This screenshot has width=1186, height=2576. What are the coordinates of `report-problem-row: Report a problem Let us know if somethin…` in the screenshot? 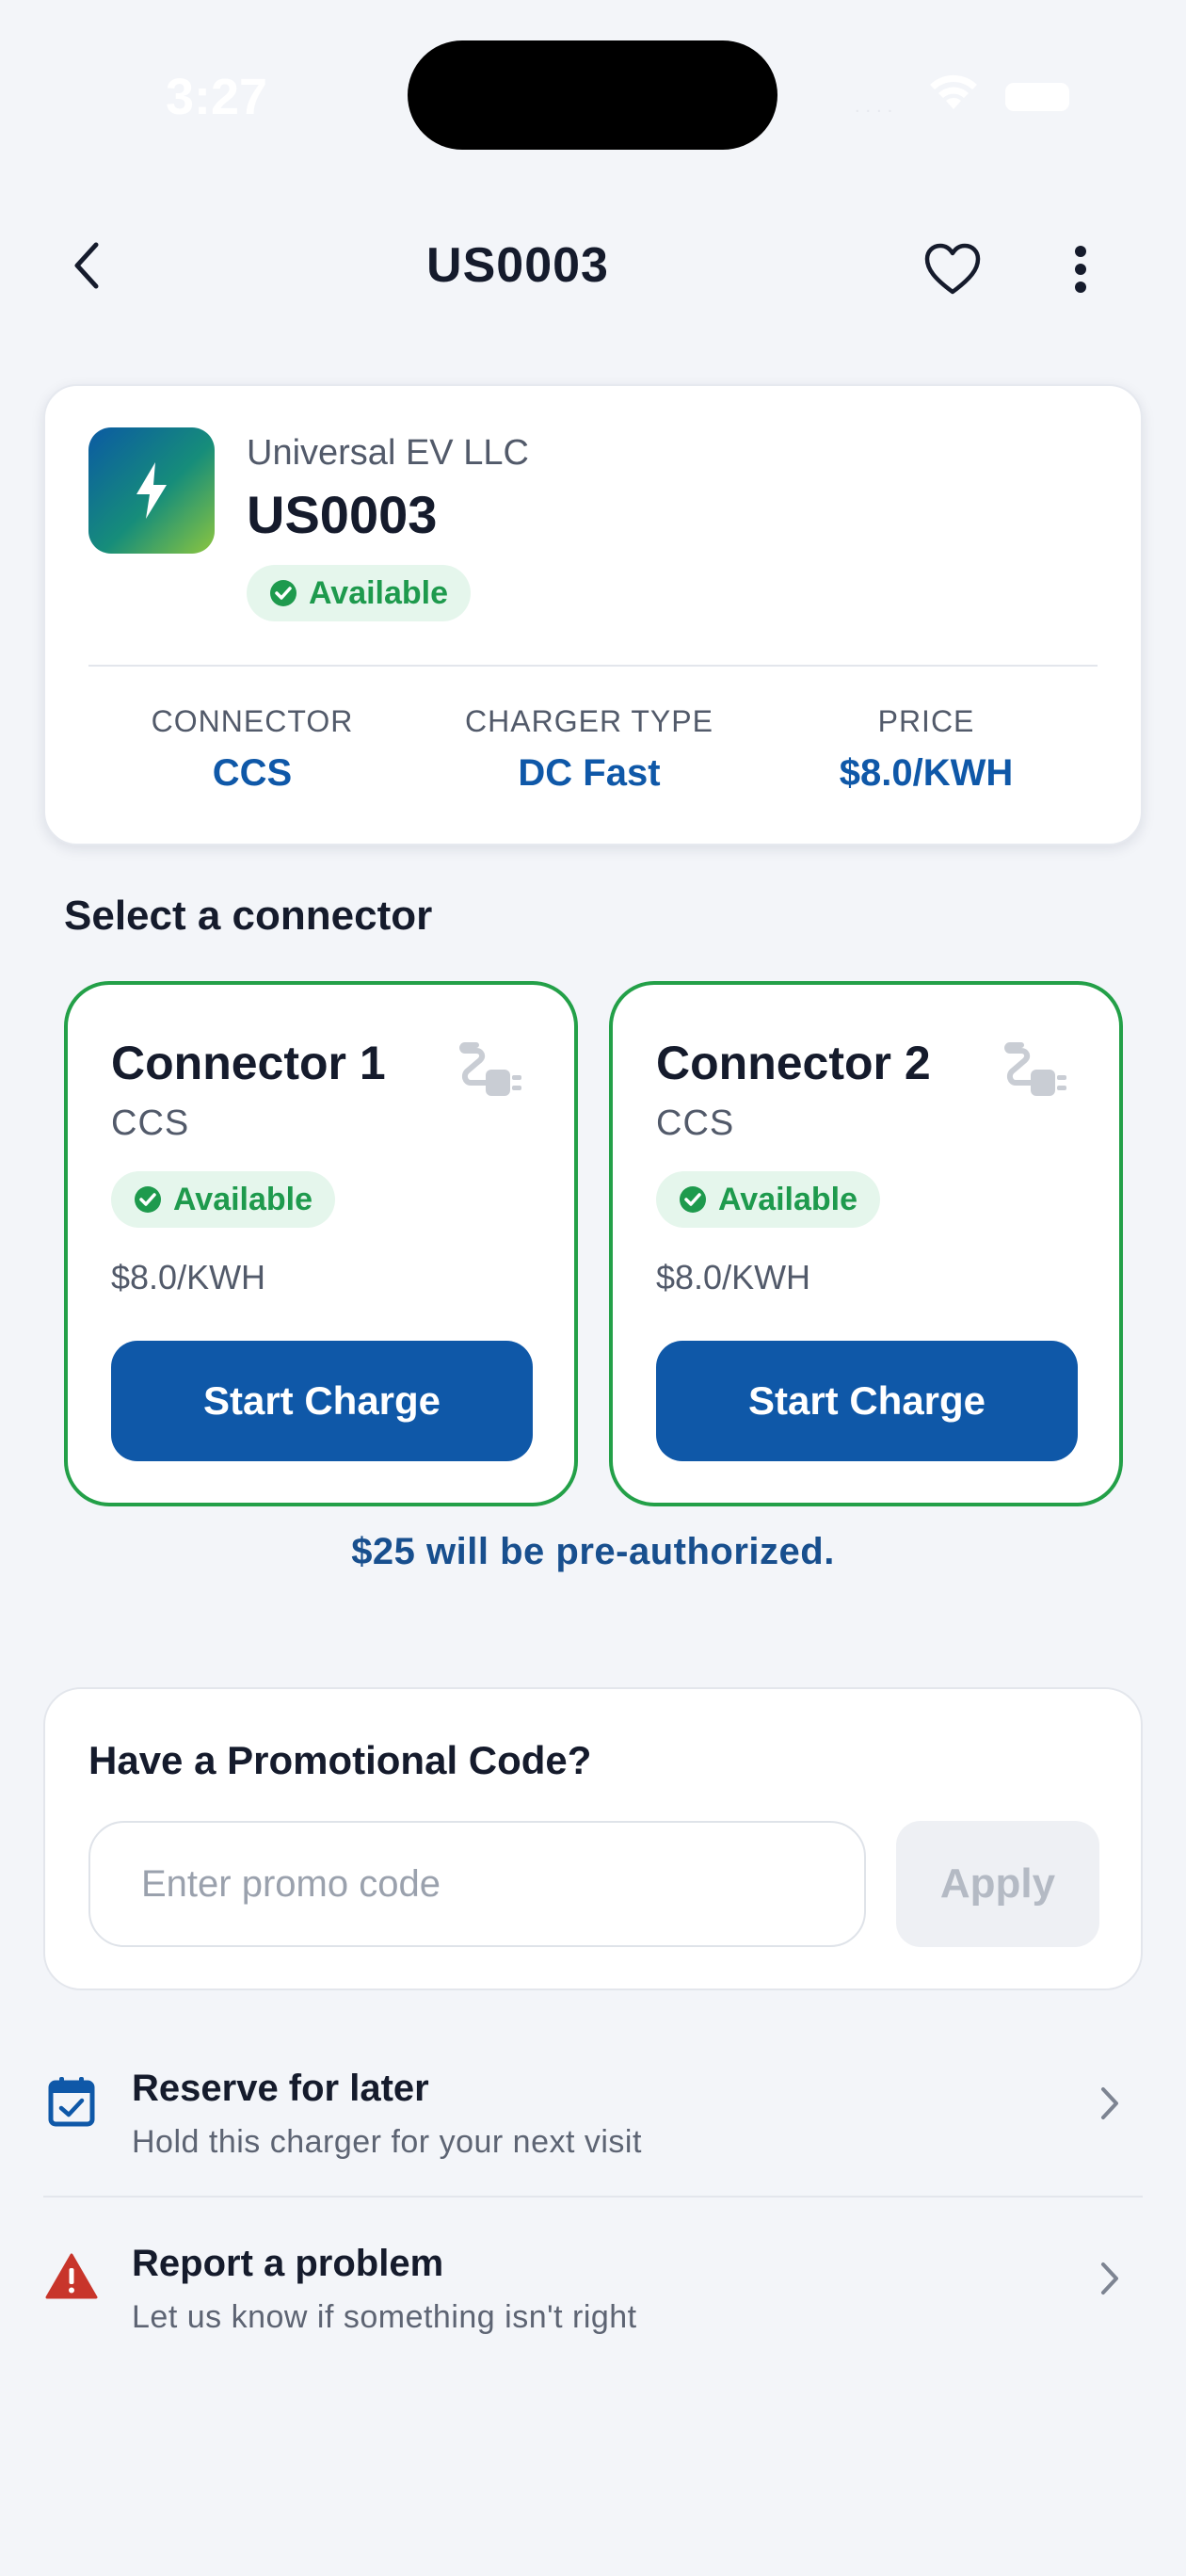 It's located at (593, 2286).